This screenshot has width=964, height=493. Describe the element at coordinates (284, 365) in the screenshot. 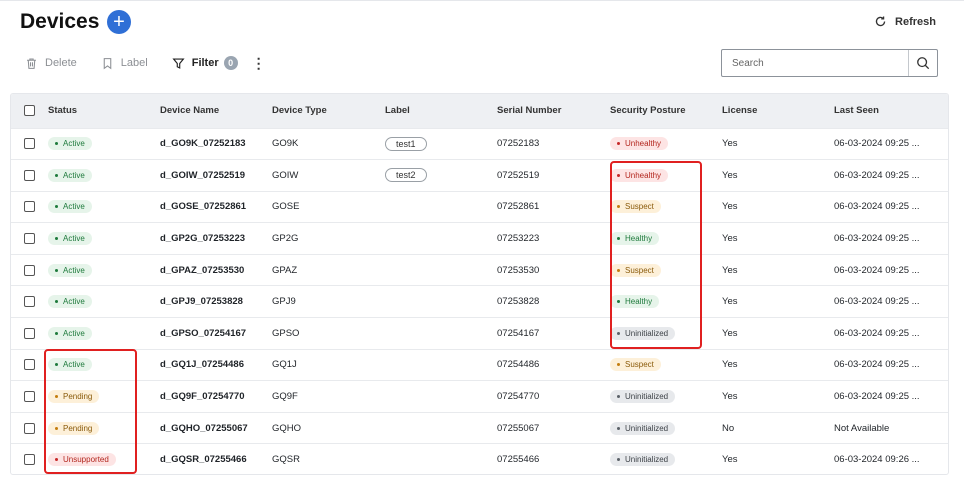

I see `device-type: GQ1J` at that location.